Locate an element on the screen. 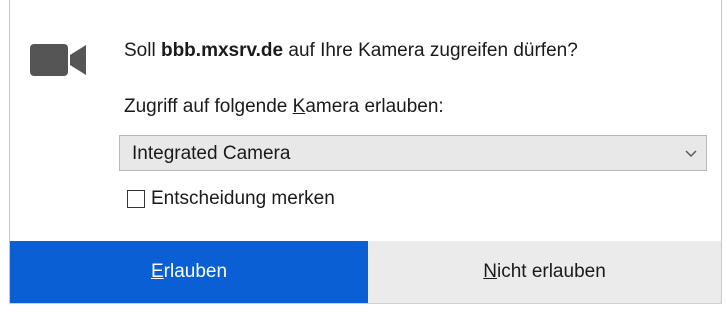  deny-accesskey: N is located at coordinates (490, 271).